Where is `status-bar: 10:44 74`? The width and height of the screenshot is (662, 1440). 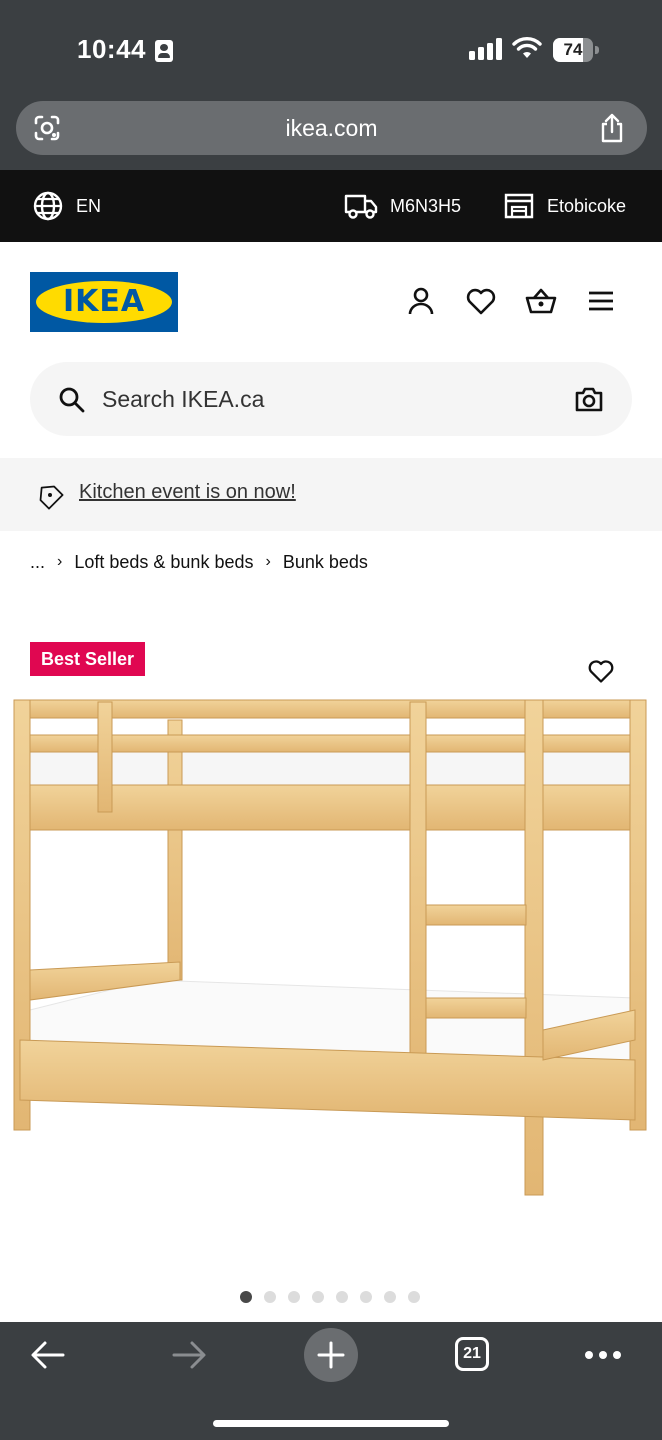 status-bar: 10:44 74 is located at coordinates (331, 48).